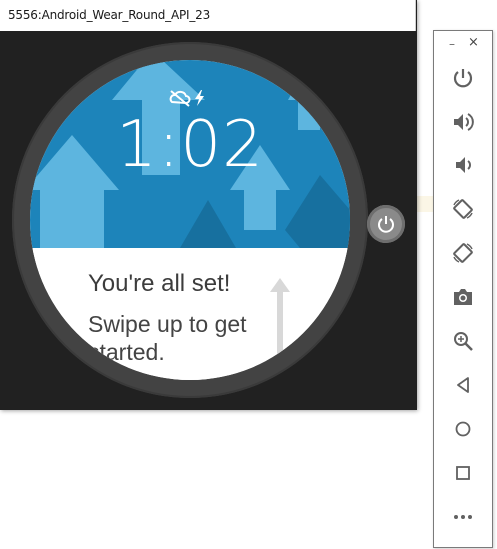  I want to click on more-icon, so click(463, 517).